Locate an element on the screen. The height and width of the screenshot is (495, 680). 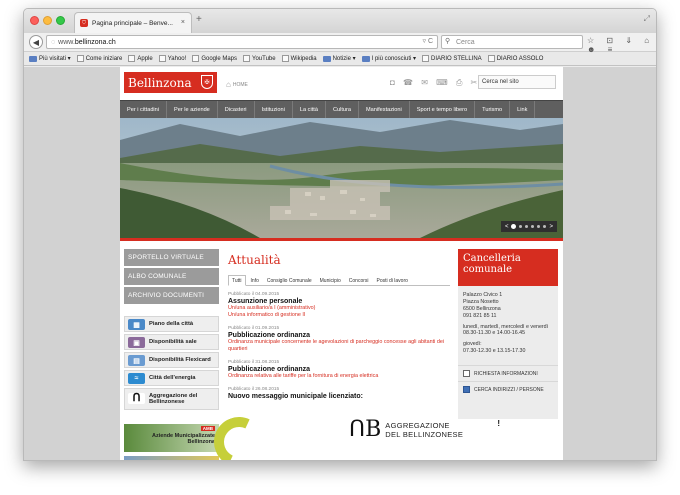
site-search-input: Cerca nel sito is located at coordinates (517, 82).